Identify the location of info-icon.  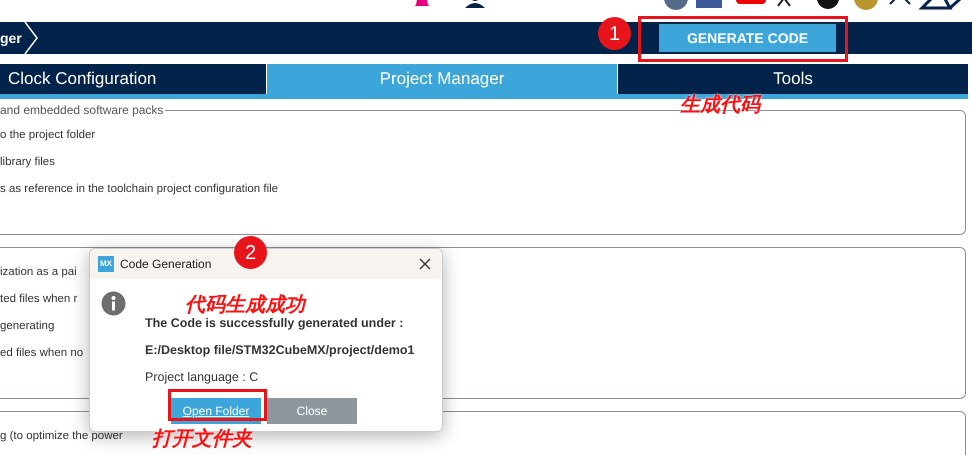
(113, 303).